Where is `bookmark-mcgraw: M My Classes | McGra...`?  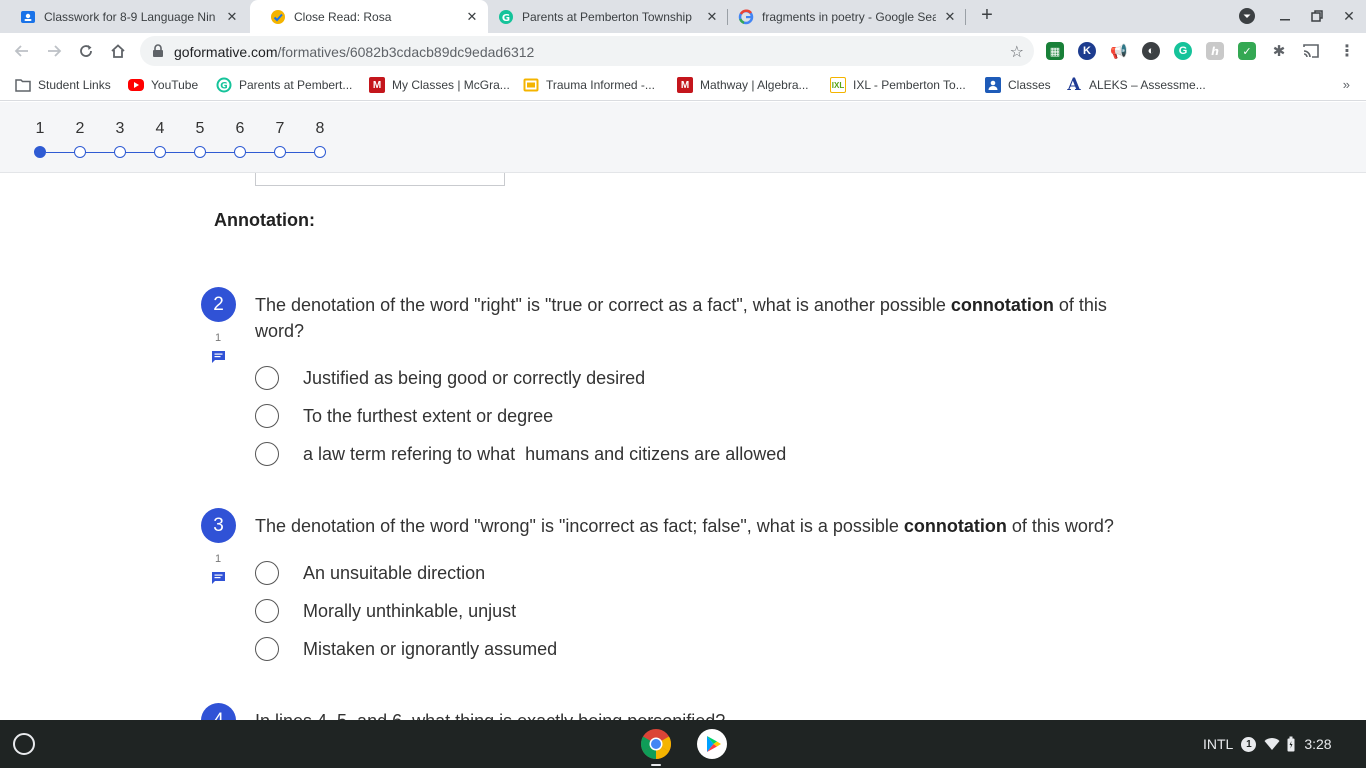 bookmark-mcgraw: M My Classes | McGra... is located at coordinates (439, 85).